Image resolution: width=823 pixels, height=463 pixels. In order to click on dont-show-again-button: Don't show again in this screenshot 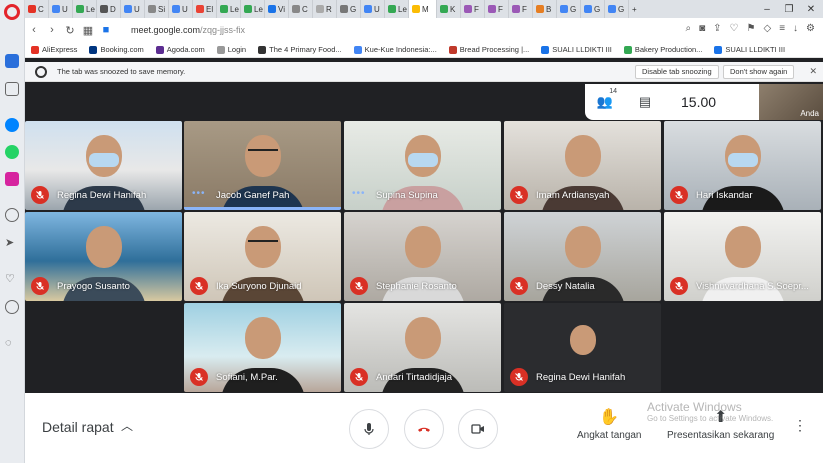, I will do `click(759, 72)`.